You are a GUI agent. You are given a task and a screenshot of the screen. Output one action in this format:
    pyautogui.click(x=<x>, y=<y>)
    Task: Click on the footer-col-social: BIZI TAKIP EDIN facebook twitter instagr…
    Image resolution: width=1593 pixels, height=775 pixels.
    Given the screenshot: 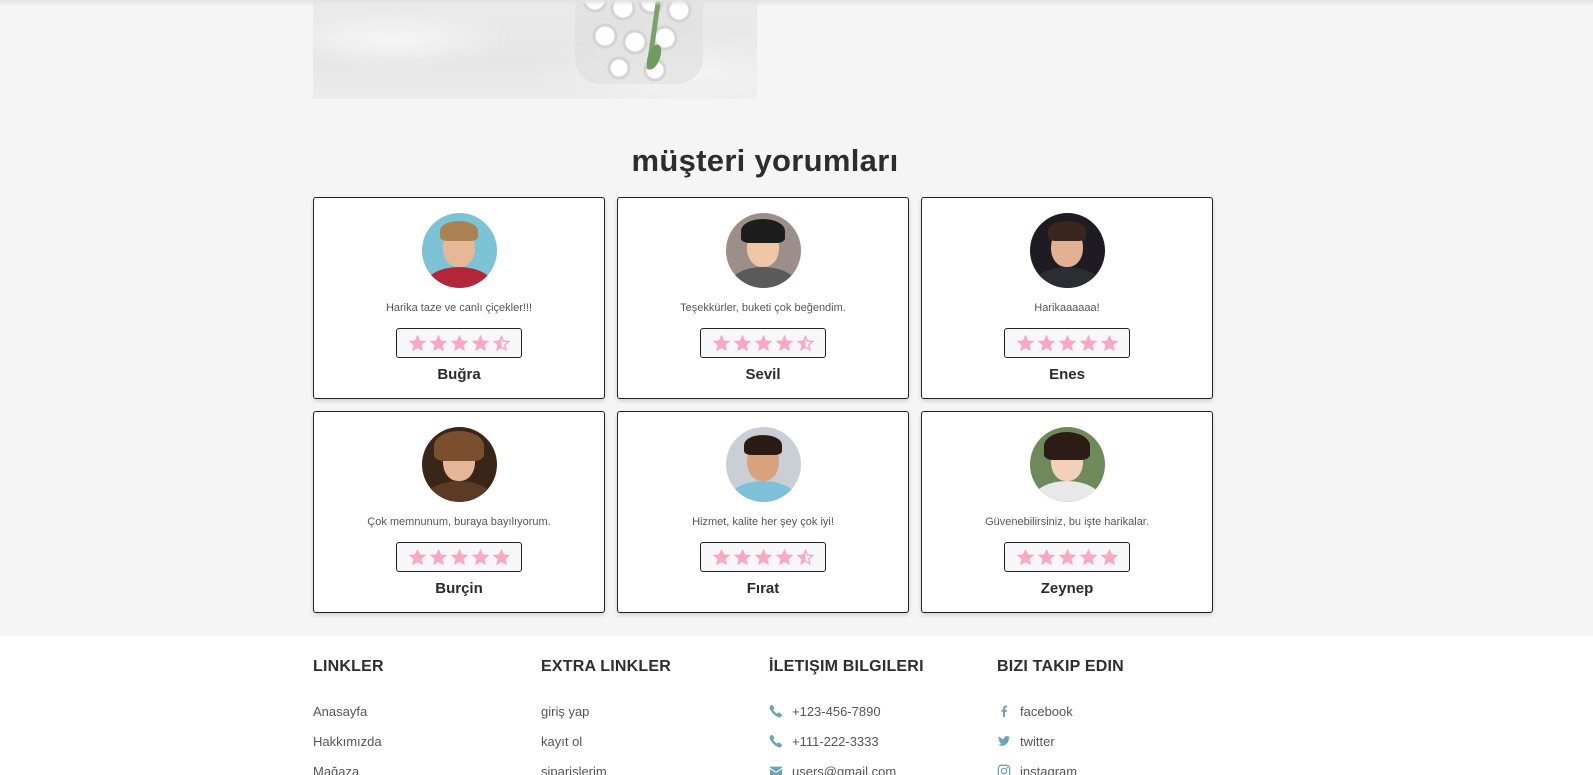 What is the action you would take?
    pyautogui.click(x=1111, y=716)
    